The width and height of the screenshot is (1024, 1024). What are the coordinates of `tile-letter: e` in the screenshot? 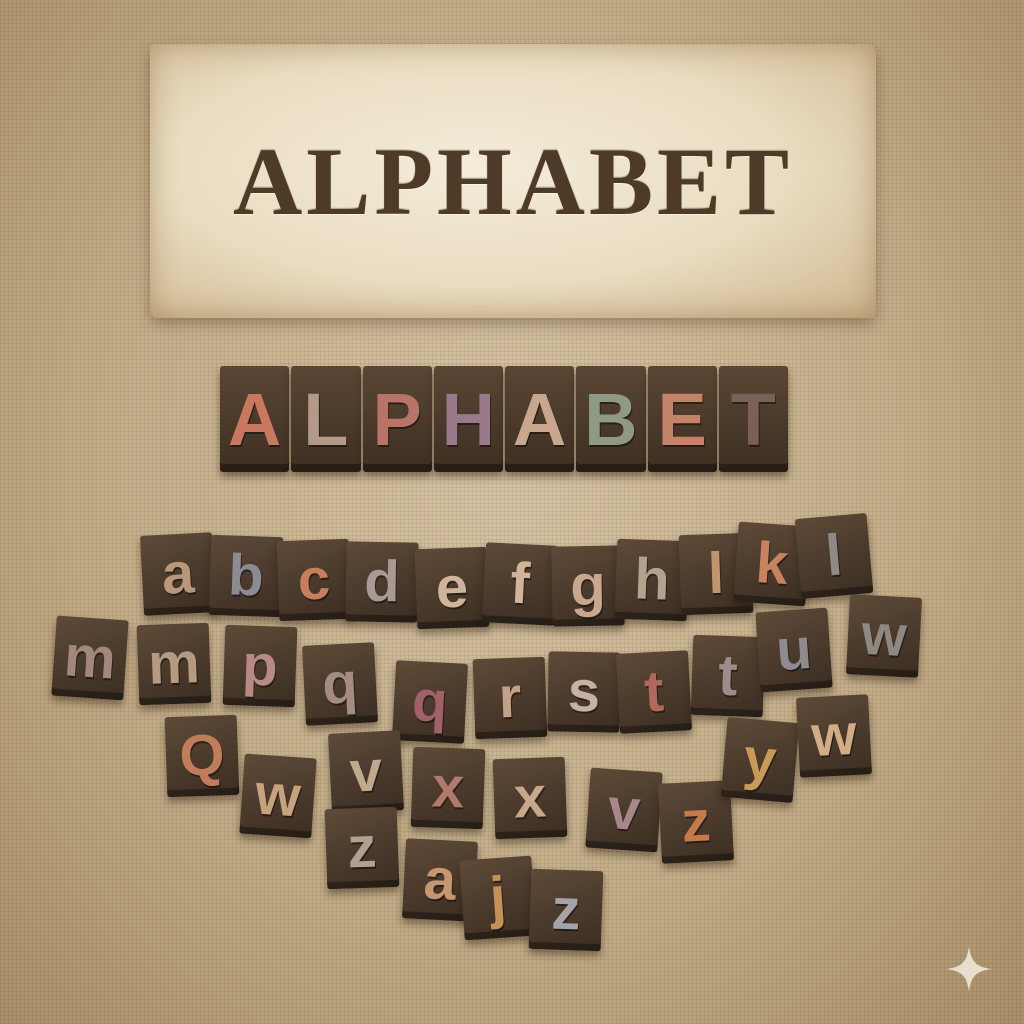 It's located at (452, 587).